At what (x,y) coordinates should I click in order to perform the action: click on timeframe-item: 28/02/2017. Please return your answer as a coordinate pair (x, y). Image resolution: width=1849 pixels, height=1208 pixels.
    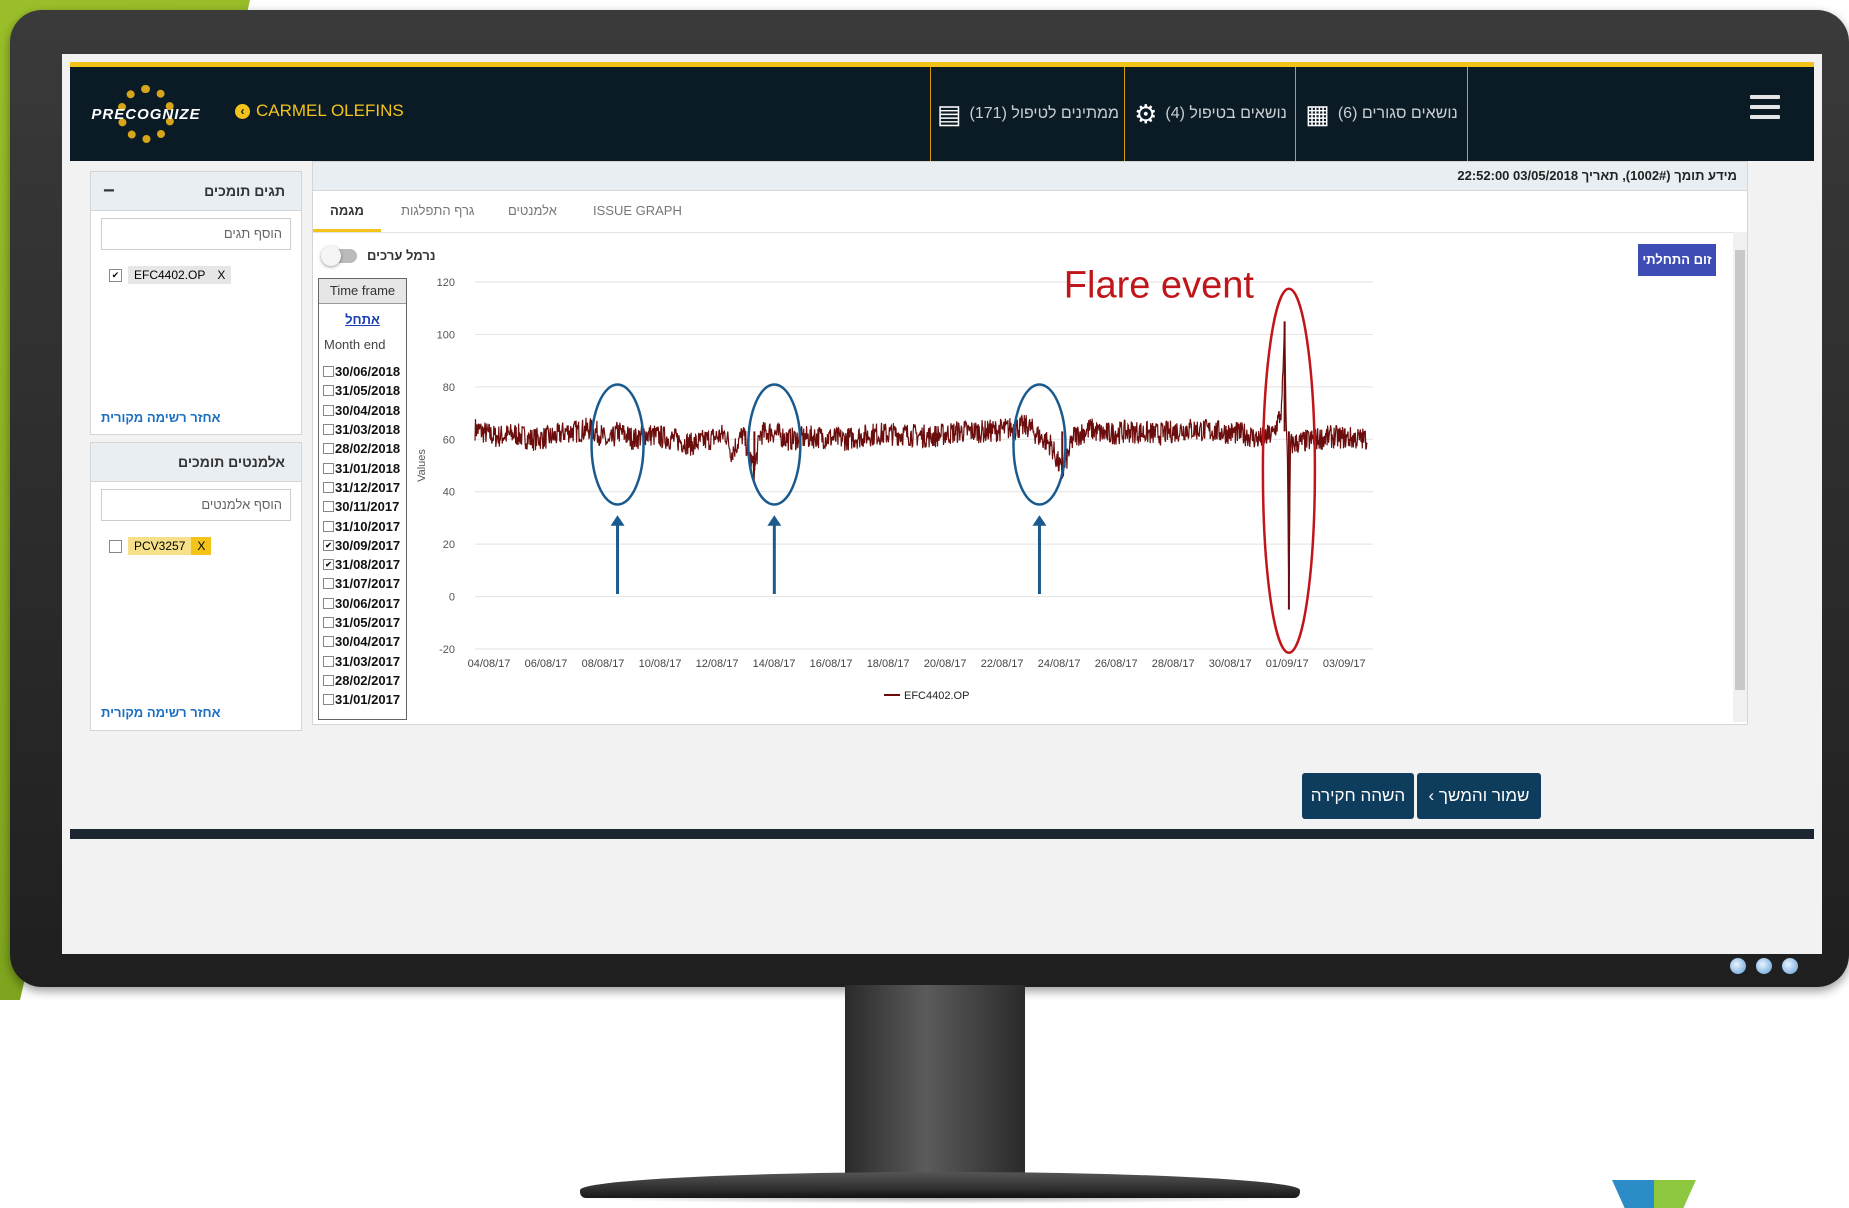
    Looking at the image, I should click on (362, 680).